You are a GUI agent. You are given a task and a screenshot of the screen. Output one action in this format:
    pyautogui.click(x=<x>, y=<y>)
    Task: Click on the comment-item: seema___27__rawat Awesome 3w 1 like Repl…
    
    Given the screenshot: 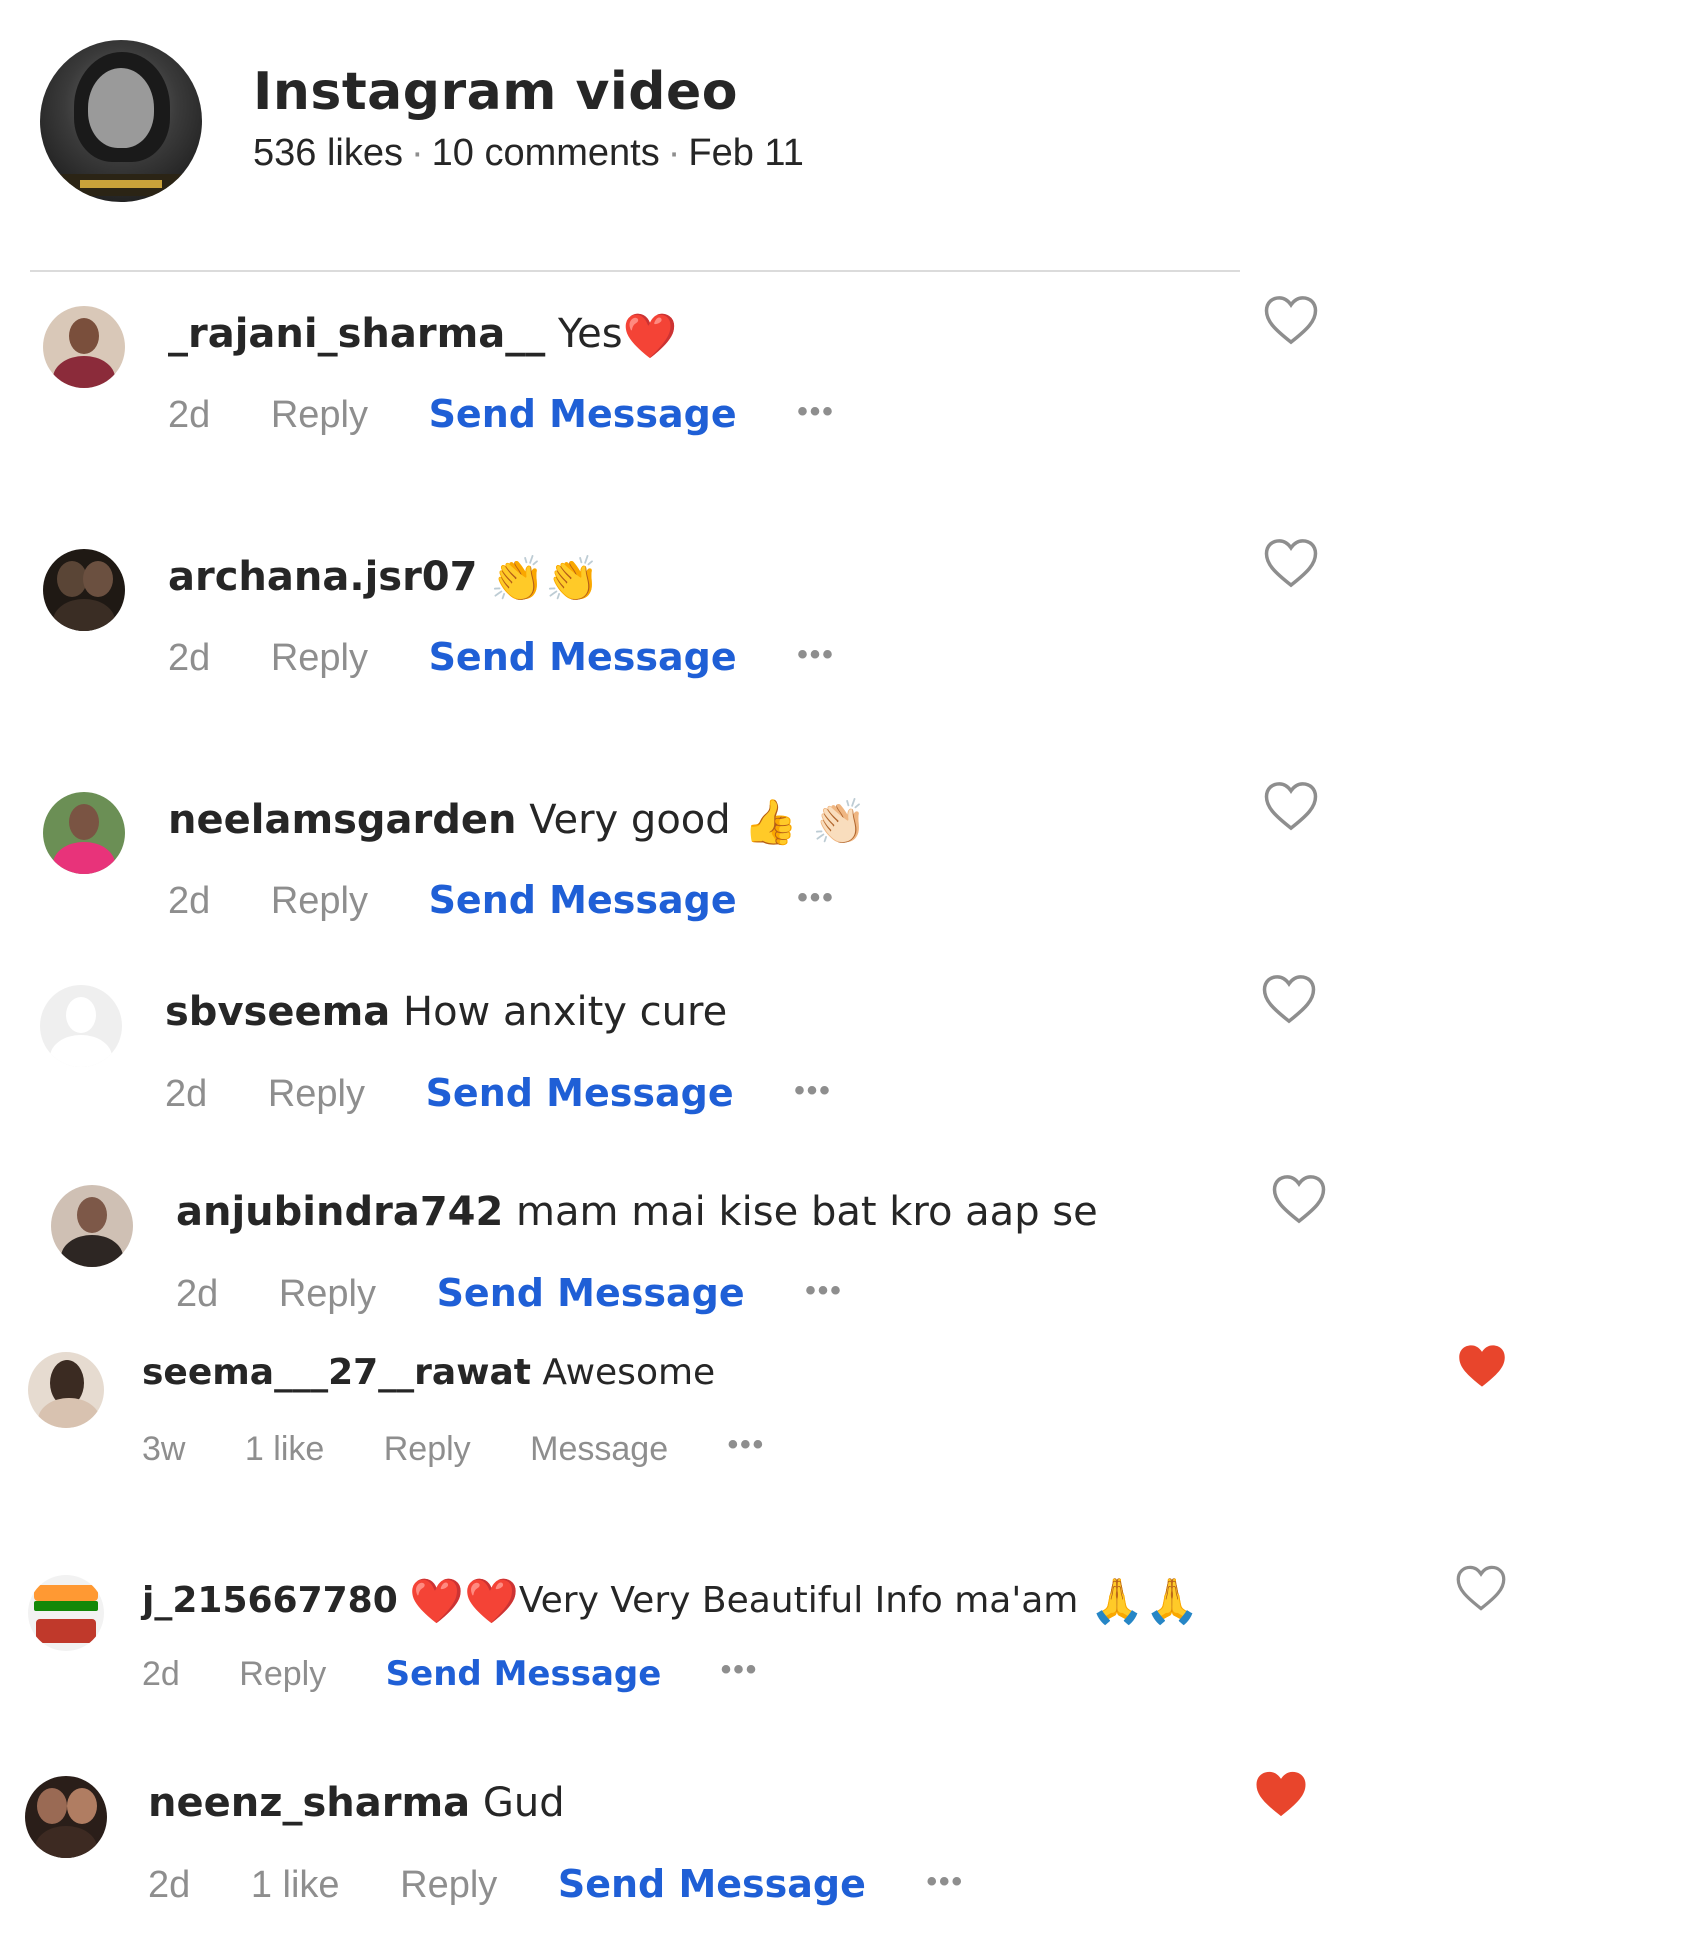 What is the action you would take?
    pyautogui.click(x=778, y=1427)
    